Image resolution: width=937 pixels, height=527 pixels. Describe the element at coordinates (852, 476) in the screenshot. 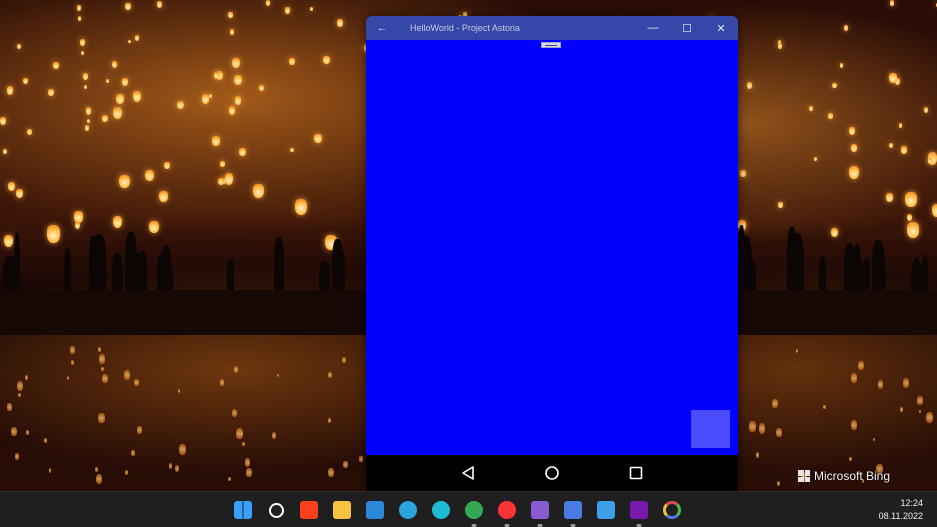

I see `watermark-label: Microsoft Bing` at that location.